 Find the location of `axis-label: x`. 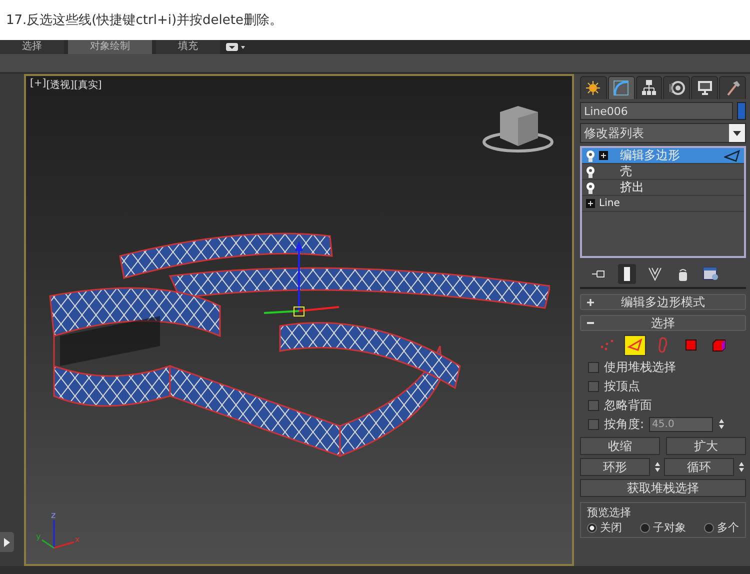

axis-label: x is located at coordinates (77, 539).